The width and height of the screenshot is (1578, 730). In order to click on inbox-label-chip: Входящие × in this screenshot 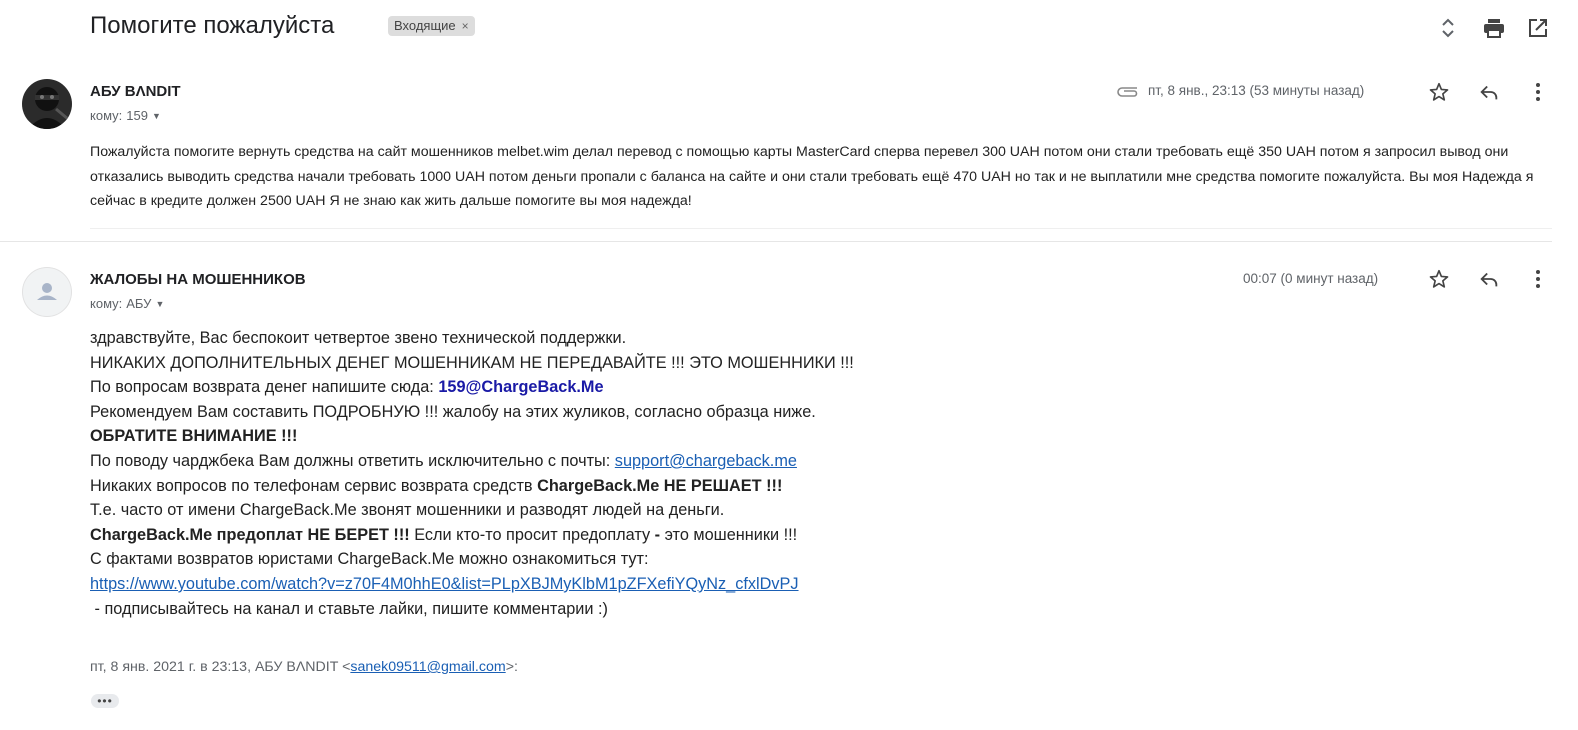, I will do `click(431, 26)`.